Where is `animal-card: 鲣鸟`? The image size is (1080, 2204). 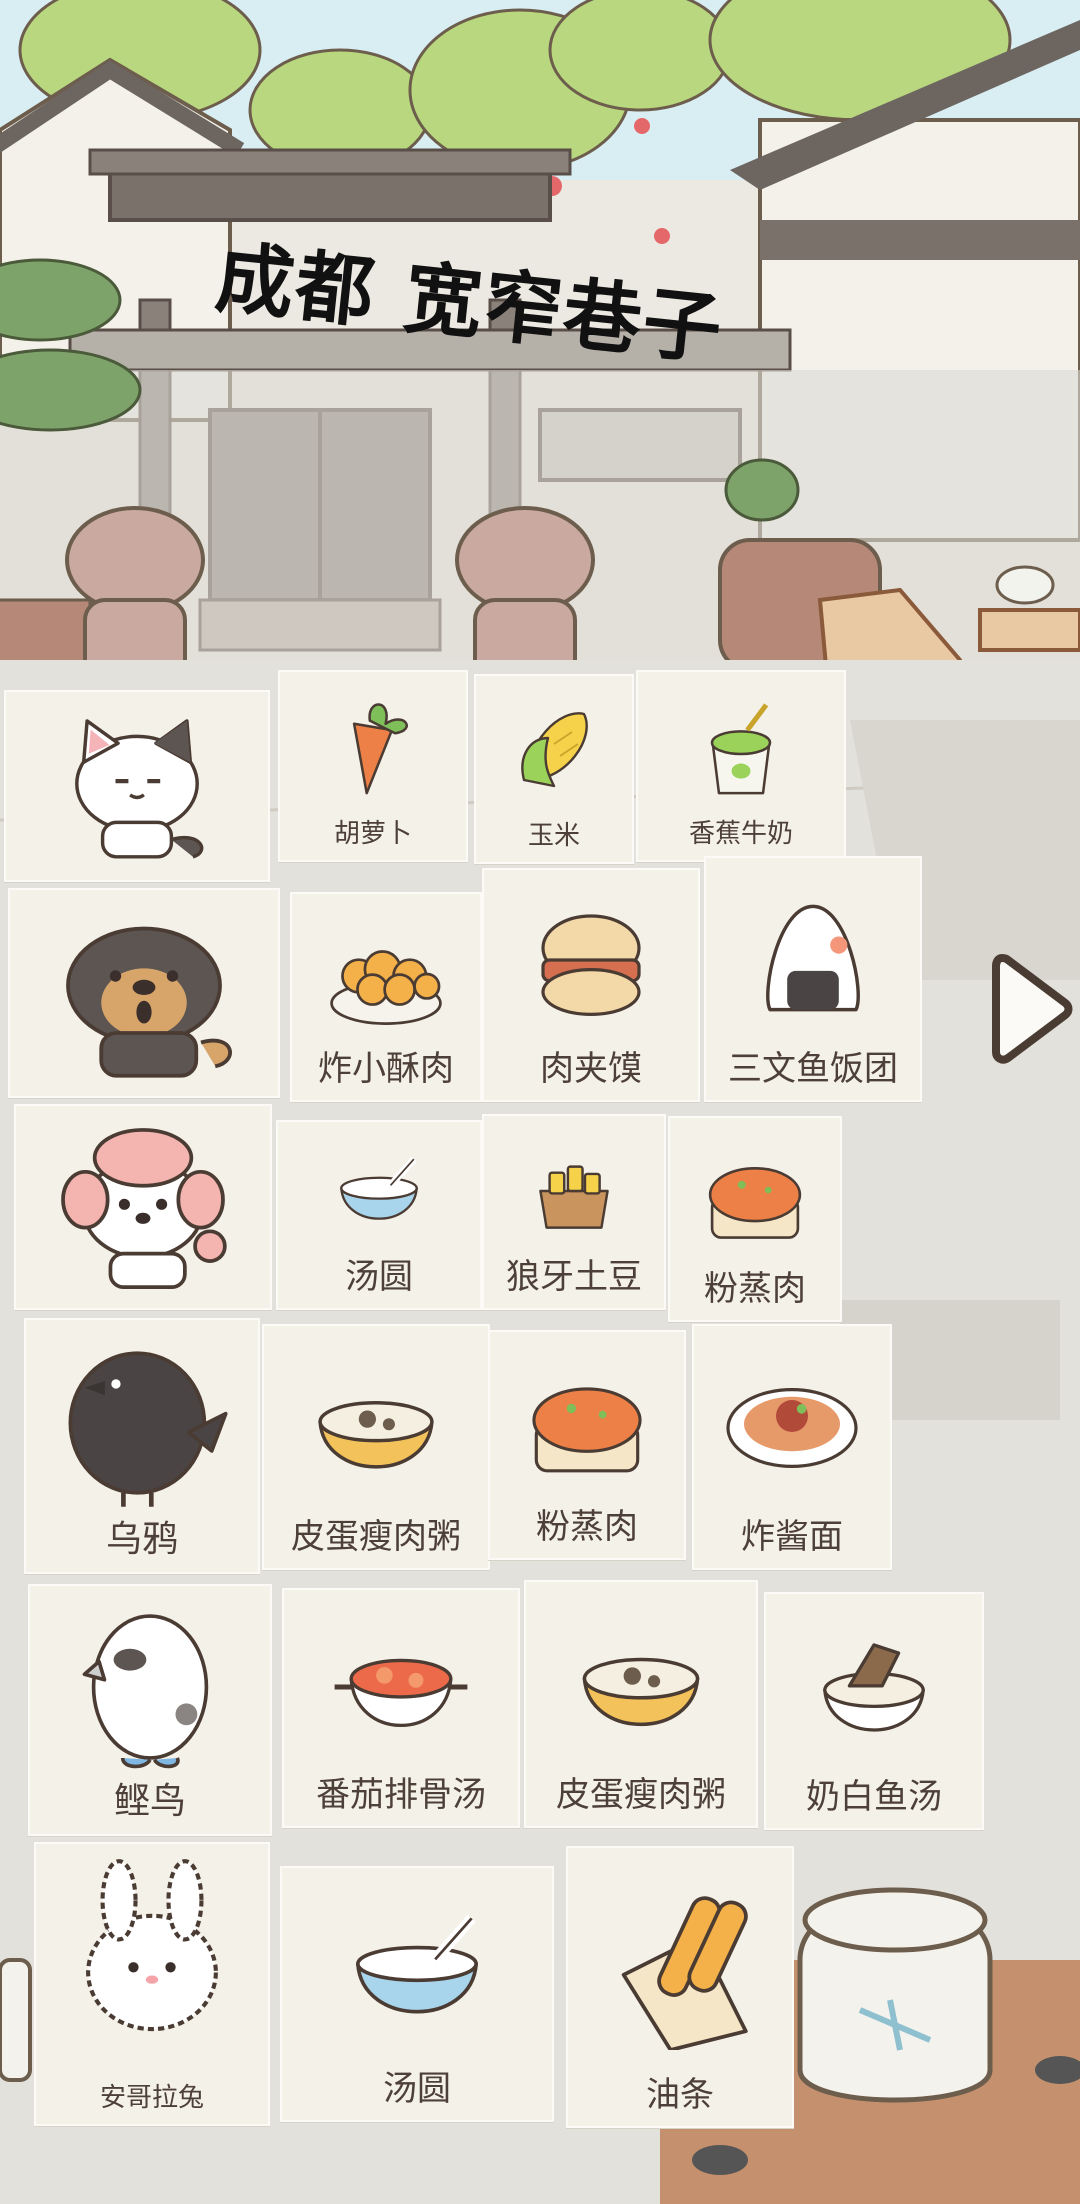
animal-card: 鲣鸟 is located at coordinates (150, 1710).